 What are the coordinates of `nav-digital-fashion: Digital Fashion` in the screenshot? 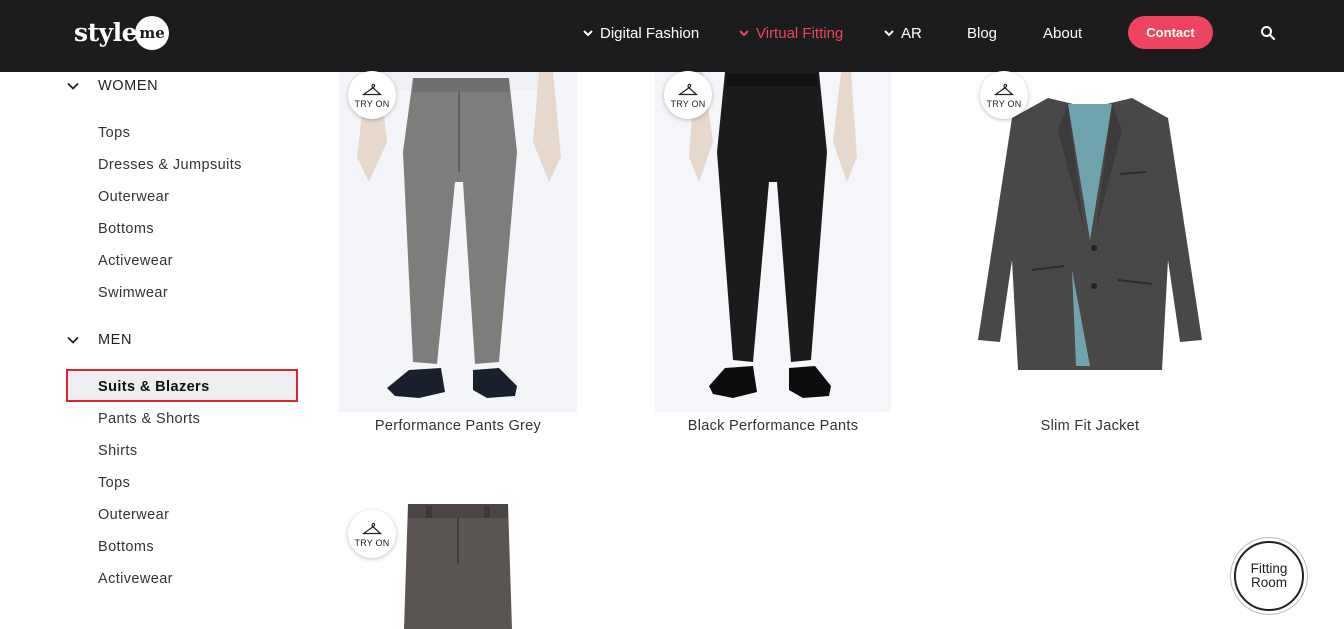 It's located at (640, 33).